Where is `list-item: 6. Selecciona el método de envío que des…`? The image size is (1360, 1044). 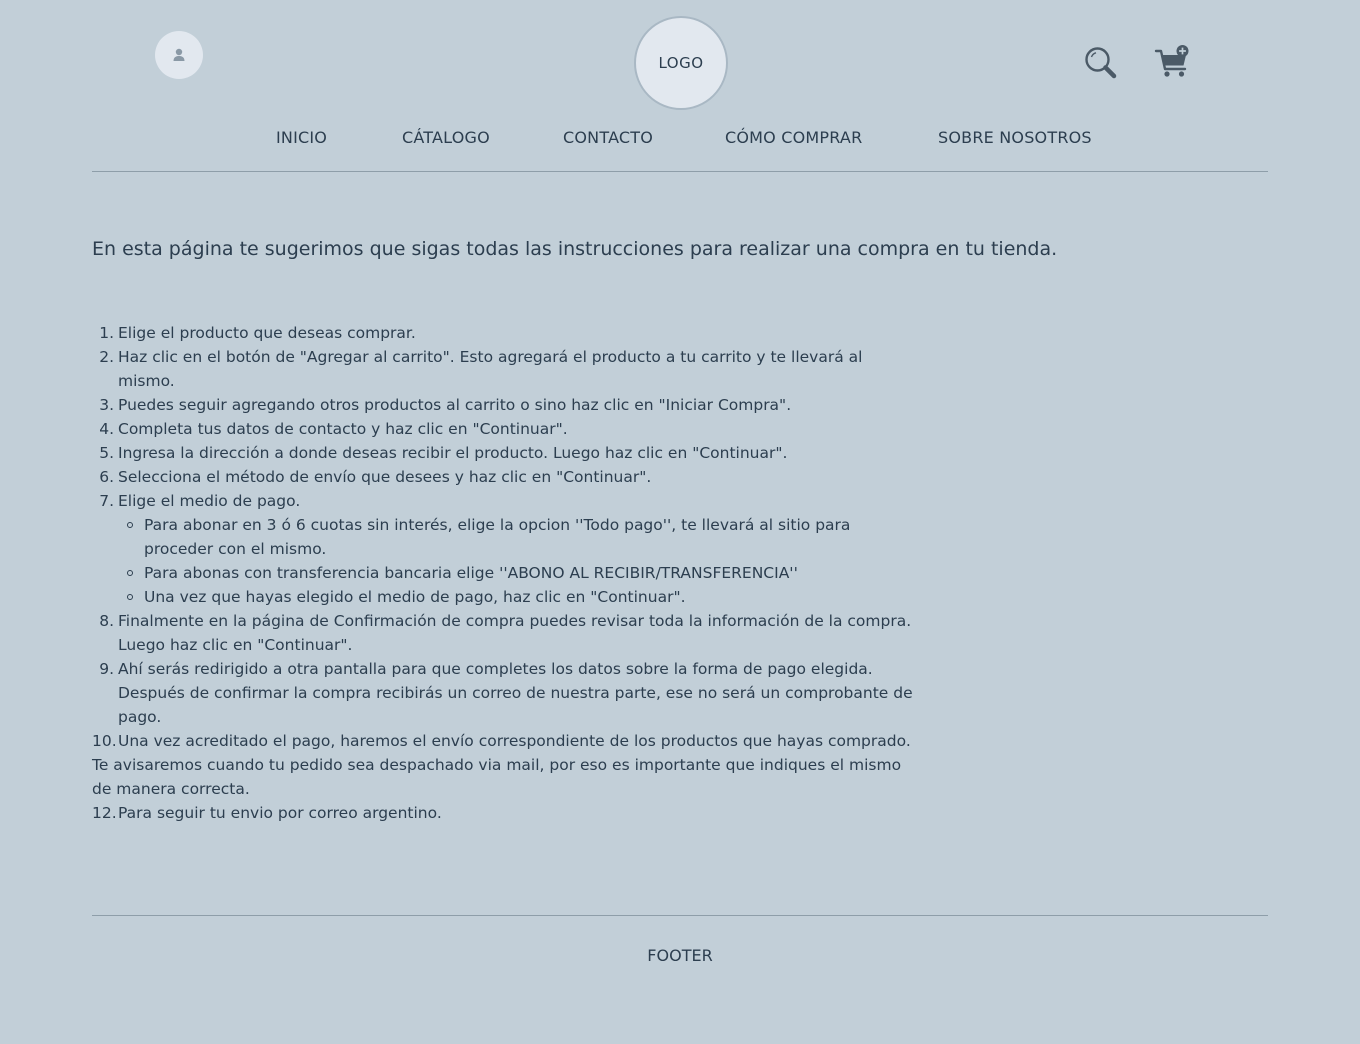 list-item: 6. Selecciona el método de envío que des… is located at coordinates (507, 477).